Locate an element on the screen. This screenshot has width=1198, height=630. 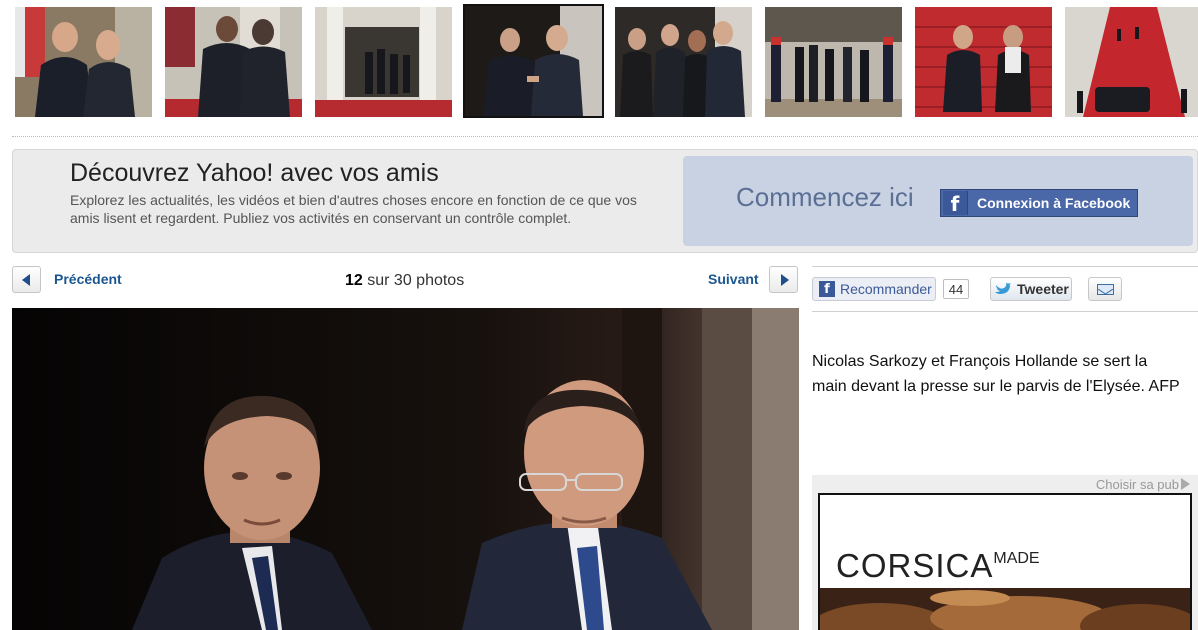
facebook-connect-button: f Connexion à Facebook is located at coordinates (1039, 203).